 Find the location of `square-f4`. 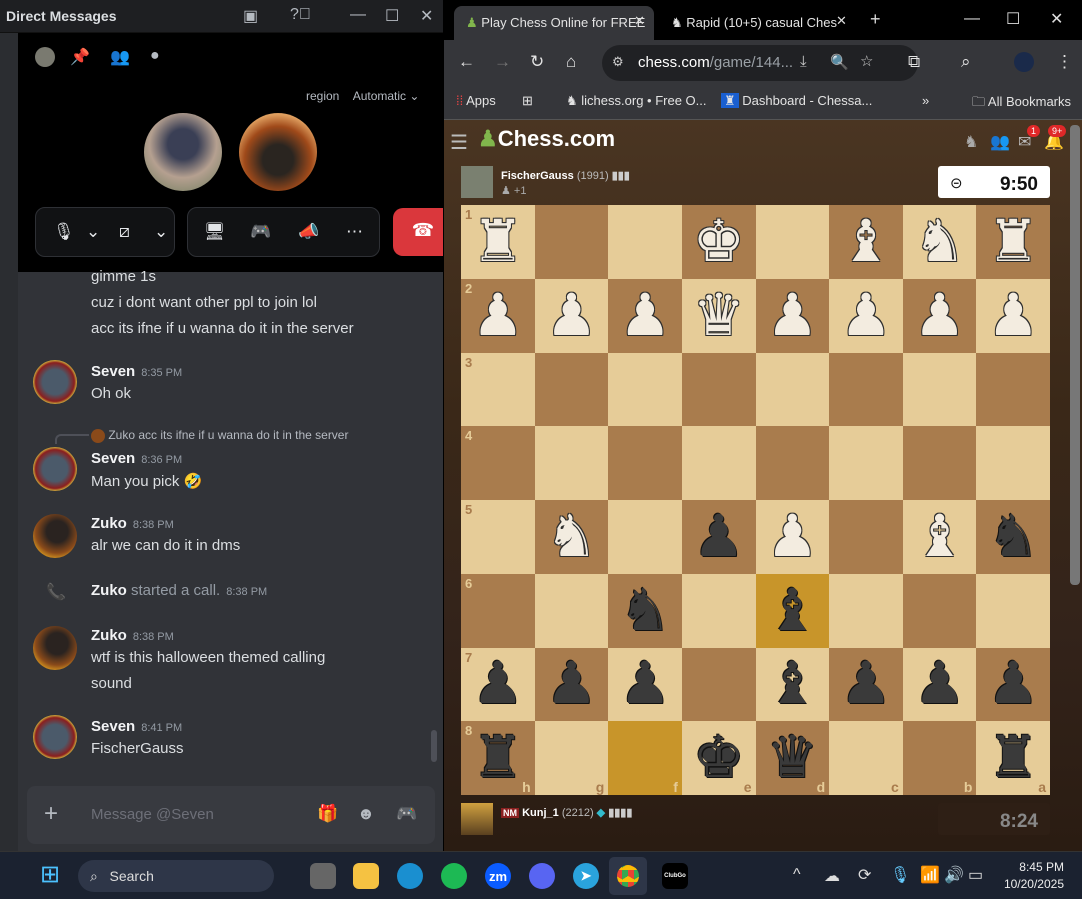

square-f4 is located at coordinates (645, 463).